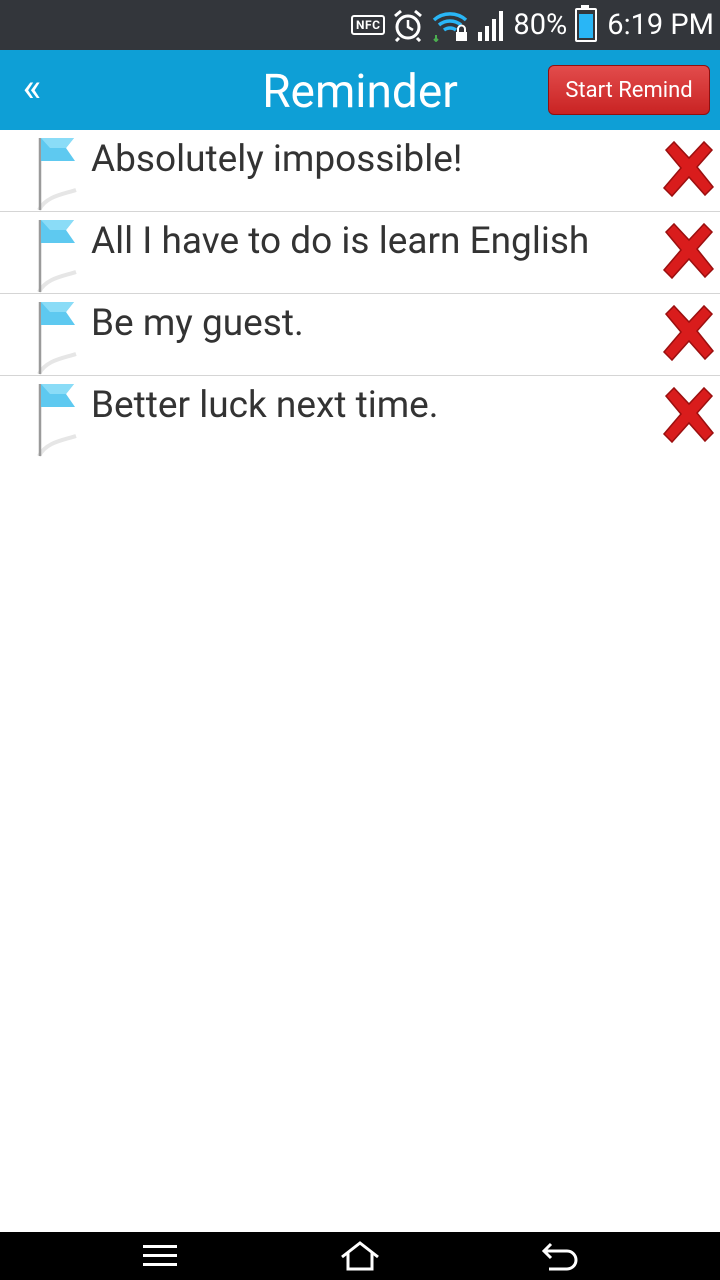  Describe the element at coordinates (540, 25) in the screenshot. I see `battery-percent: 80%` at that location.